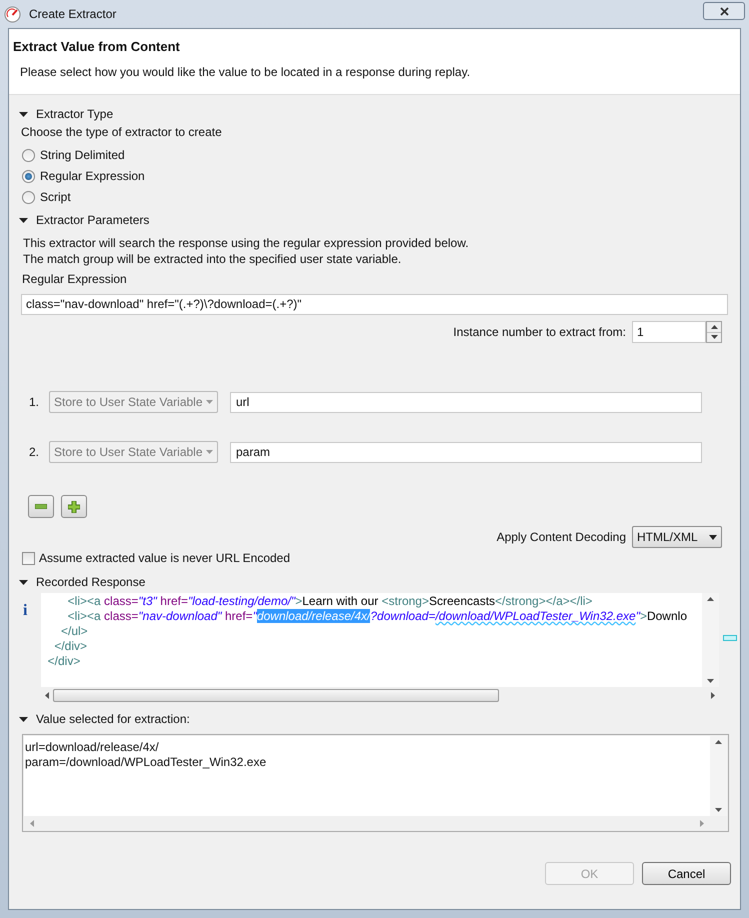 Image resolution: width=749 pixels, height=918 pixels. Describe the element at coordinates (669, 332) in the screenshot. I see `instance-number-field: 1` at that location.